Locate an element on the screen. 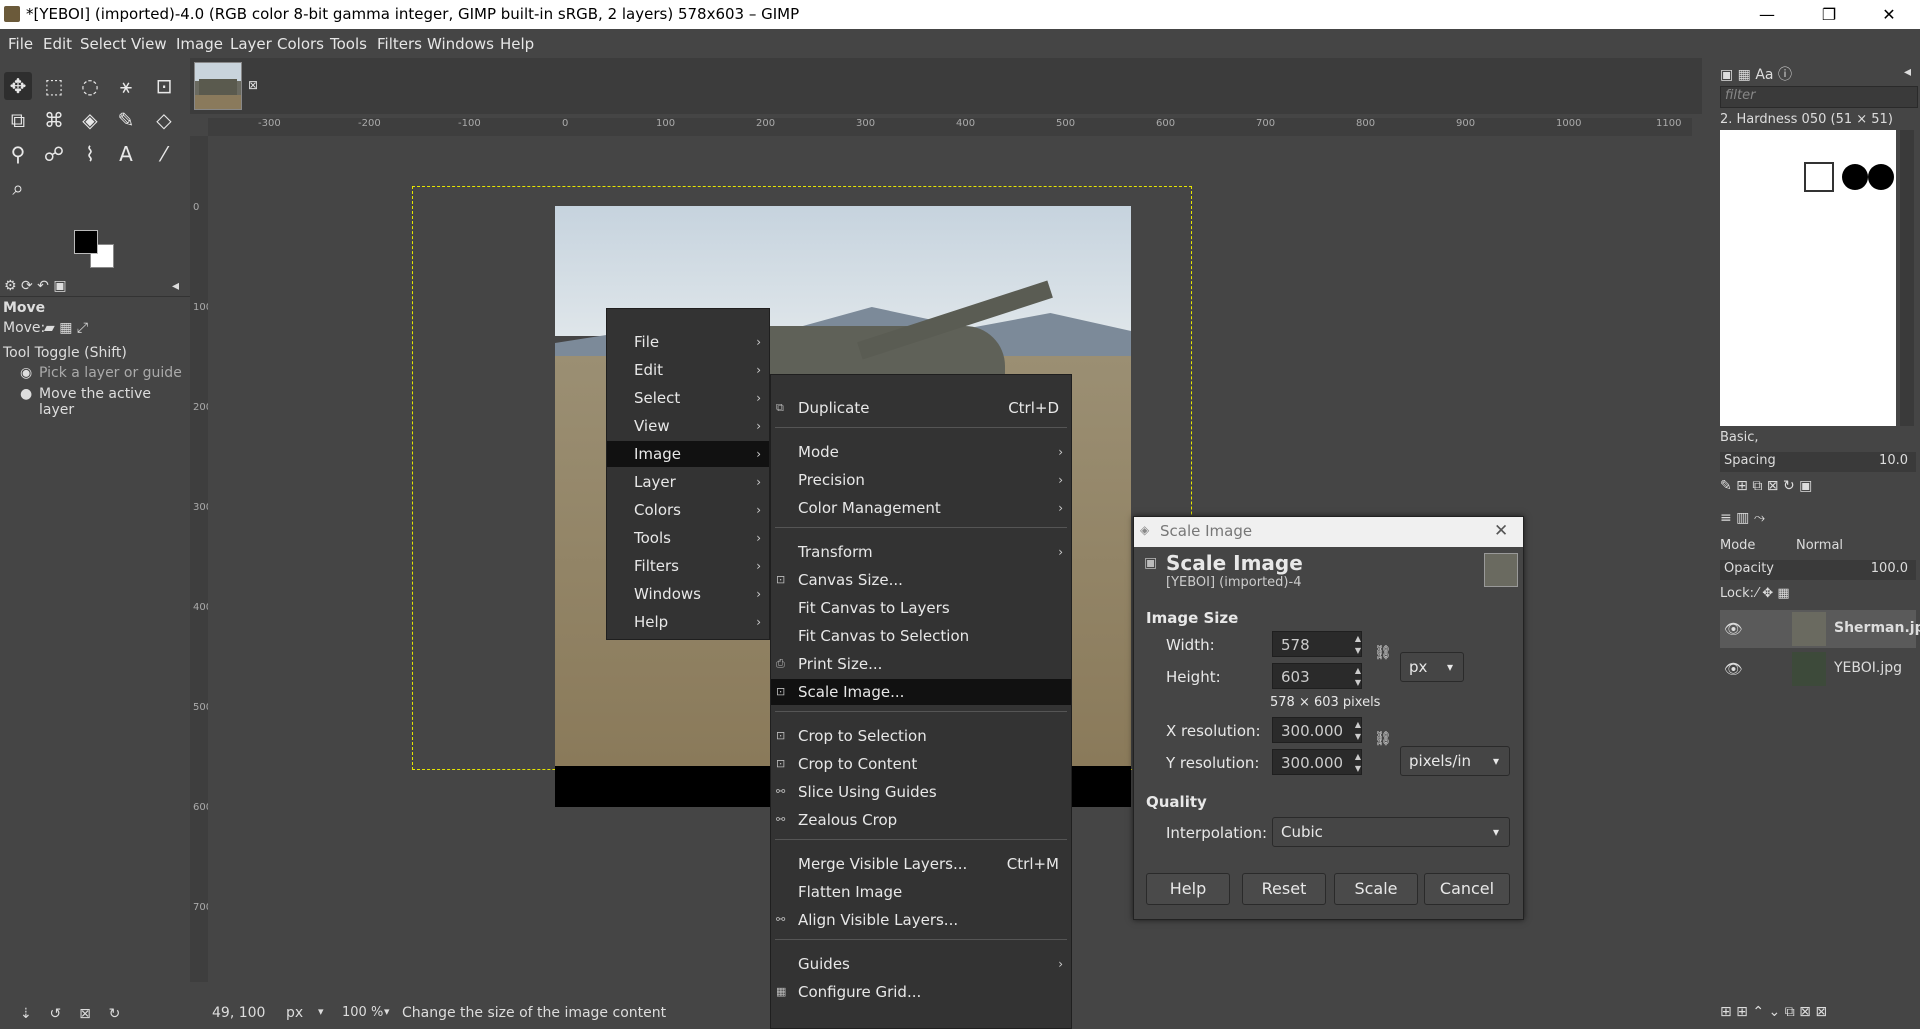  menu-crop-selection: ⊡ Crop to Selection is located at coordinates (921, 736).